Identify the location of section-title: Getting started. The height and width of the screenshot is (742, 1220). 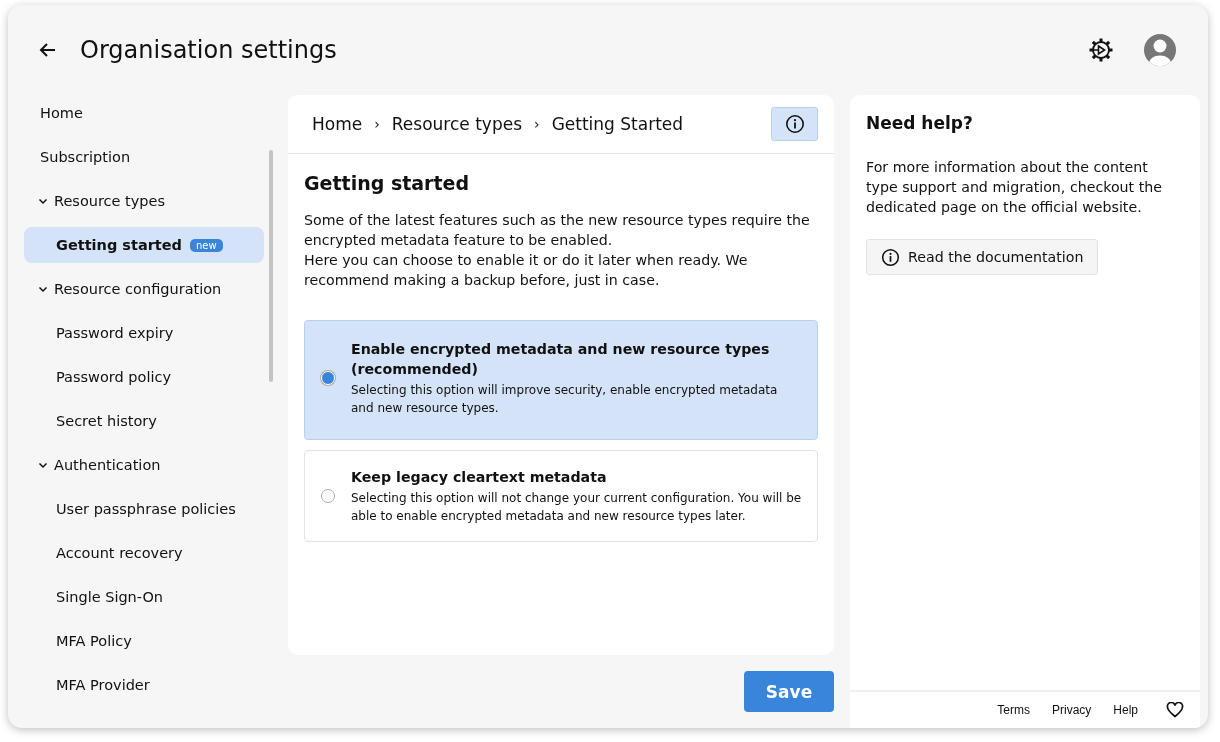
(387, 183).